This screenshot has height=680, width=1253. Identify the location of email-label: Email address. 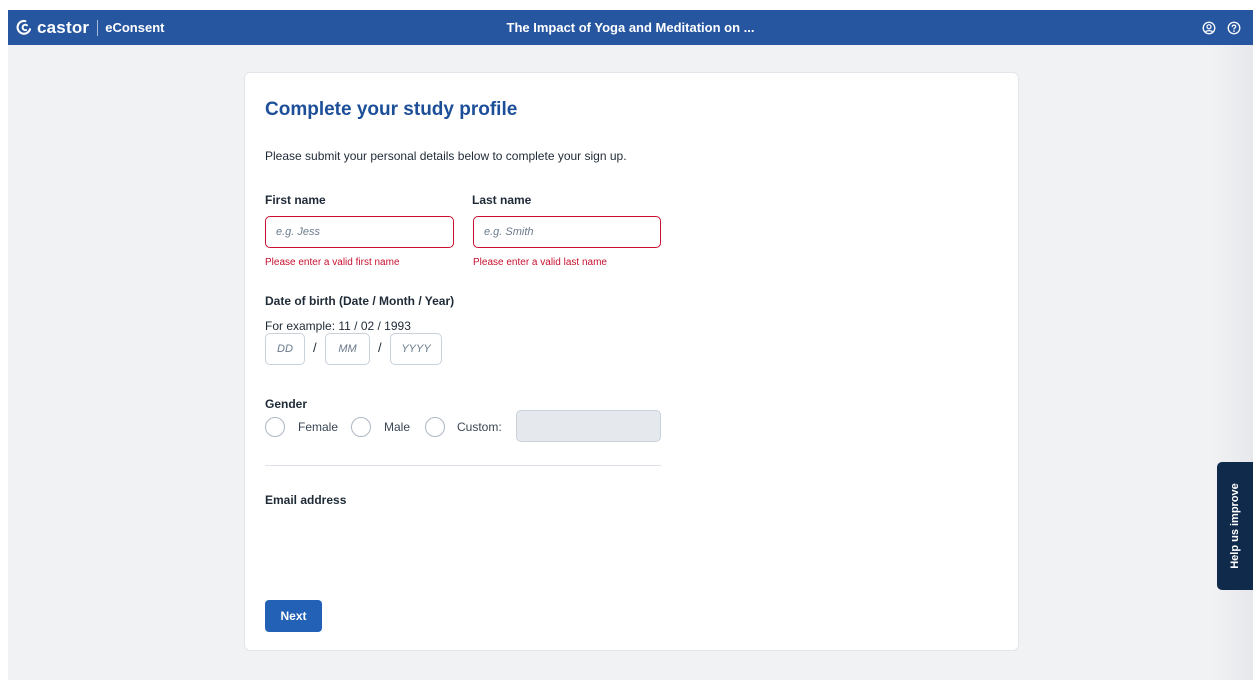
(306, 500).